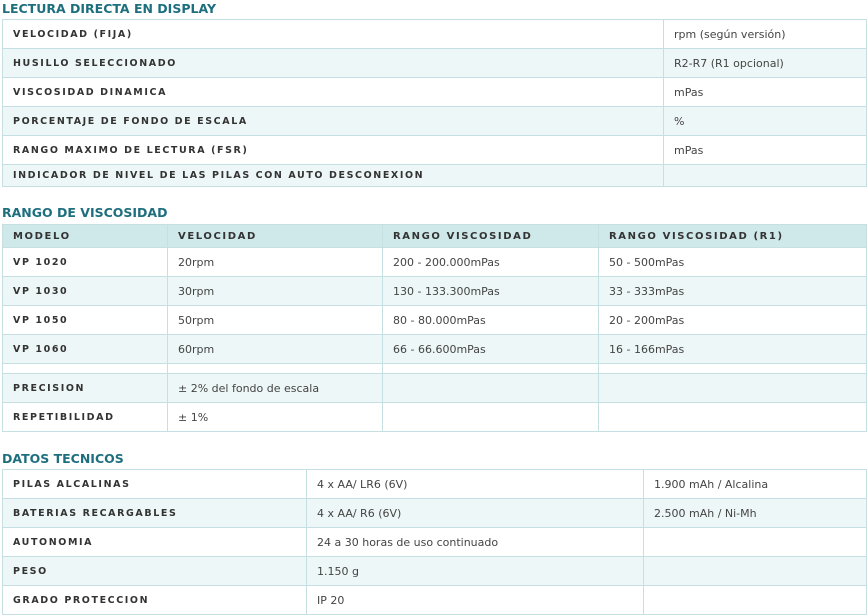  Describe the element at coordinates (109, 8) in the screenshot. I see `section-title-lectura: LECTURA DIRECTA EN DISPLAY` at that location.